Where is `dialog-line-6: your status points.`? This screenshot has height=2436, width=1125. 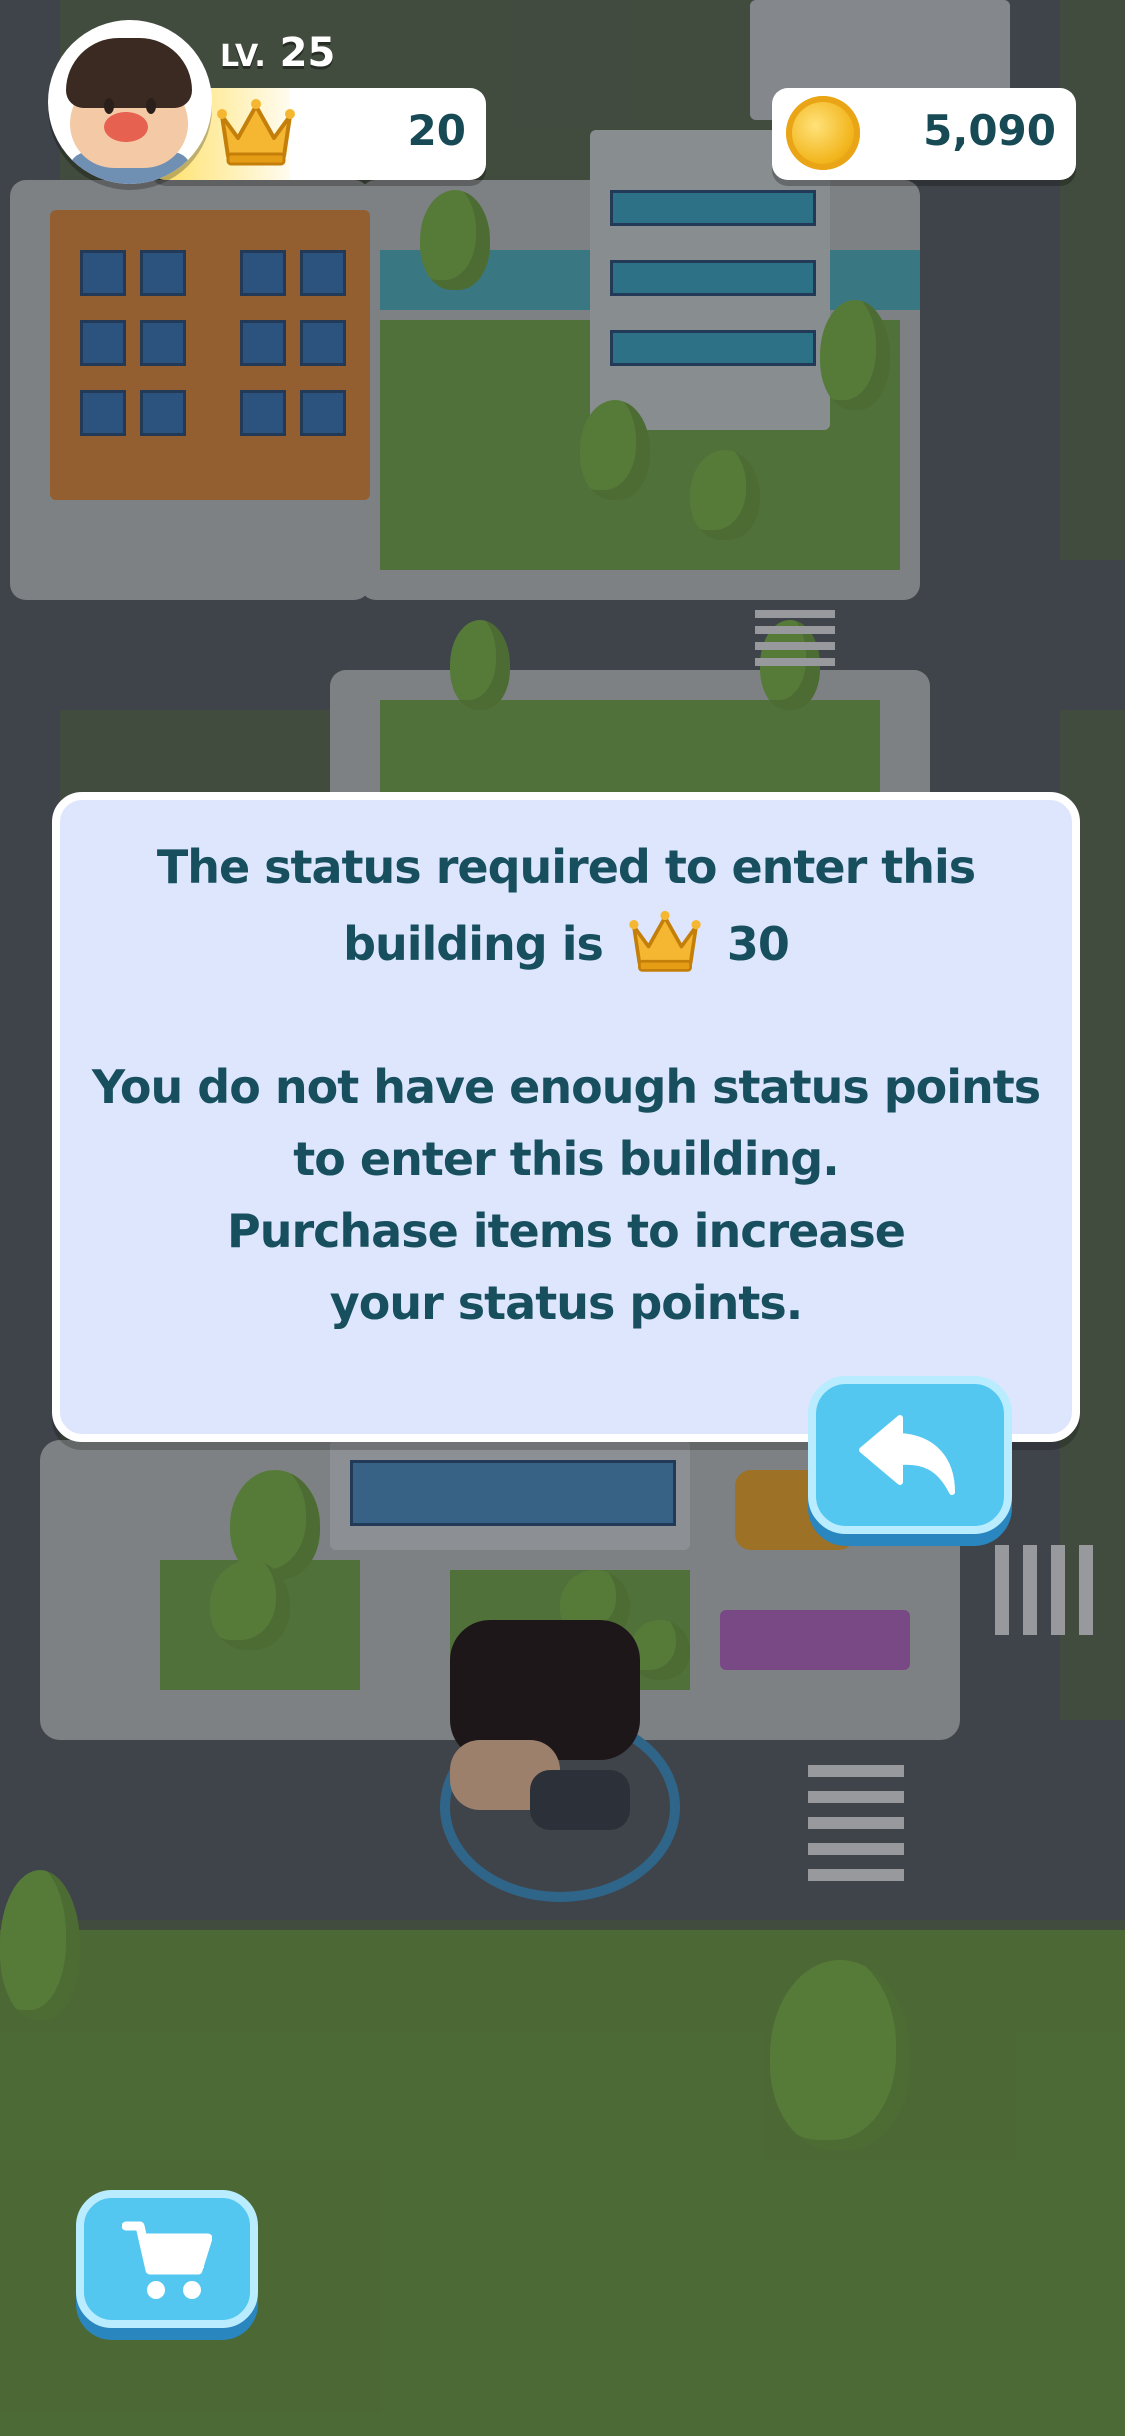
dialog-line-6: your status points. is located at coordinates (566, 1303).